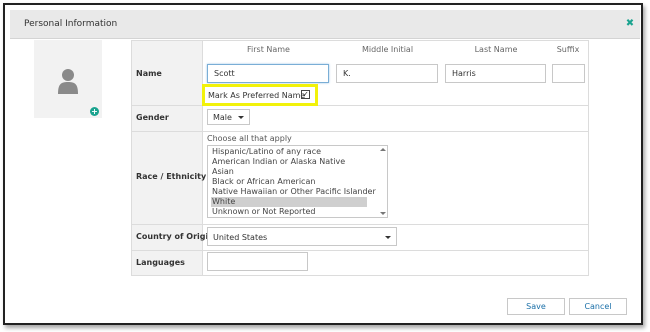 The width and height of the screenshot is (650, 332). Describe the element at coordinates (387, 49) in the screenshot. I see `middle-initial-header: Middle Initial` at that location.